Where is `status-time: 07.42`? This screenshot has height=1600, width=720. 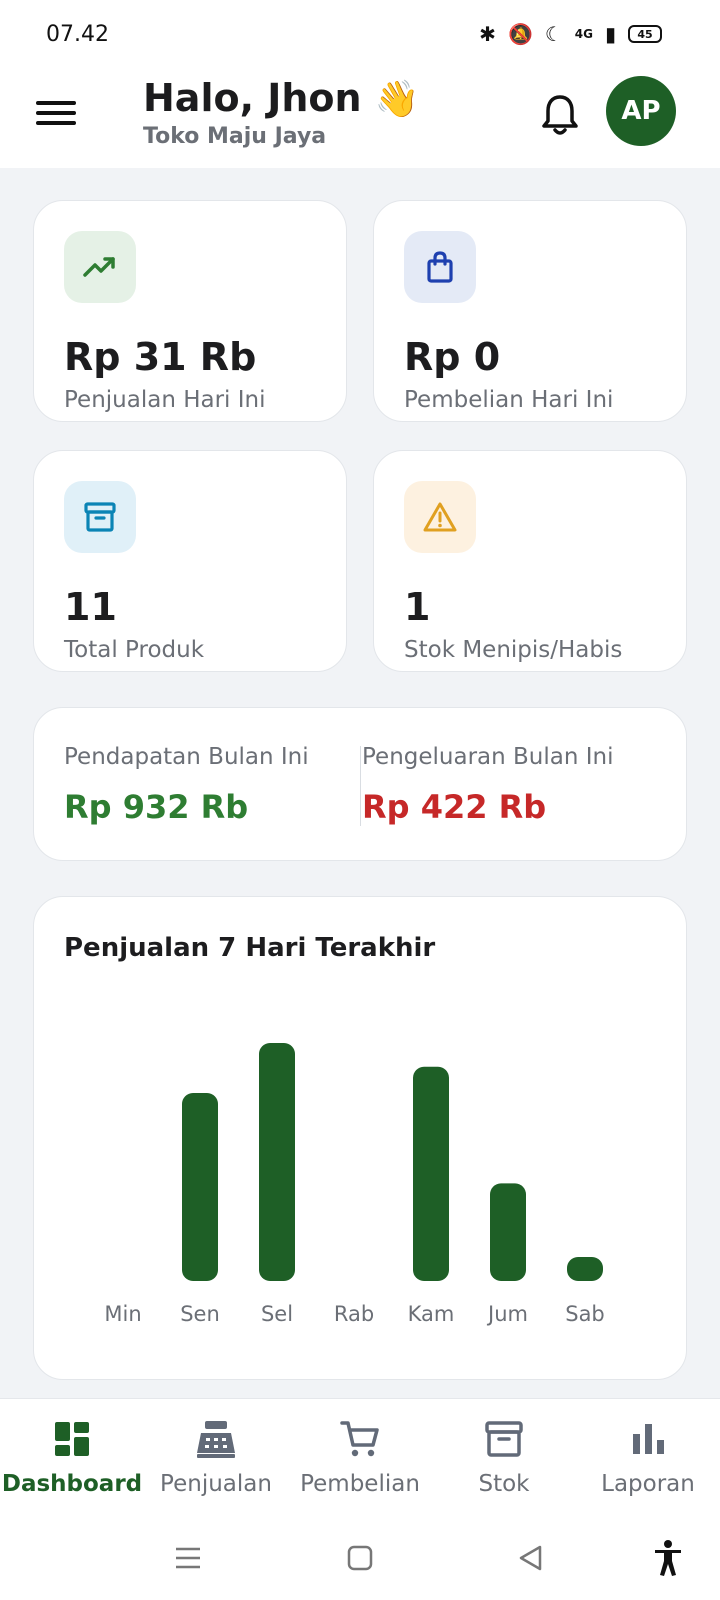 status-time: 07.42 is located at coordinates (77, 34).